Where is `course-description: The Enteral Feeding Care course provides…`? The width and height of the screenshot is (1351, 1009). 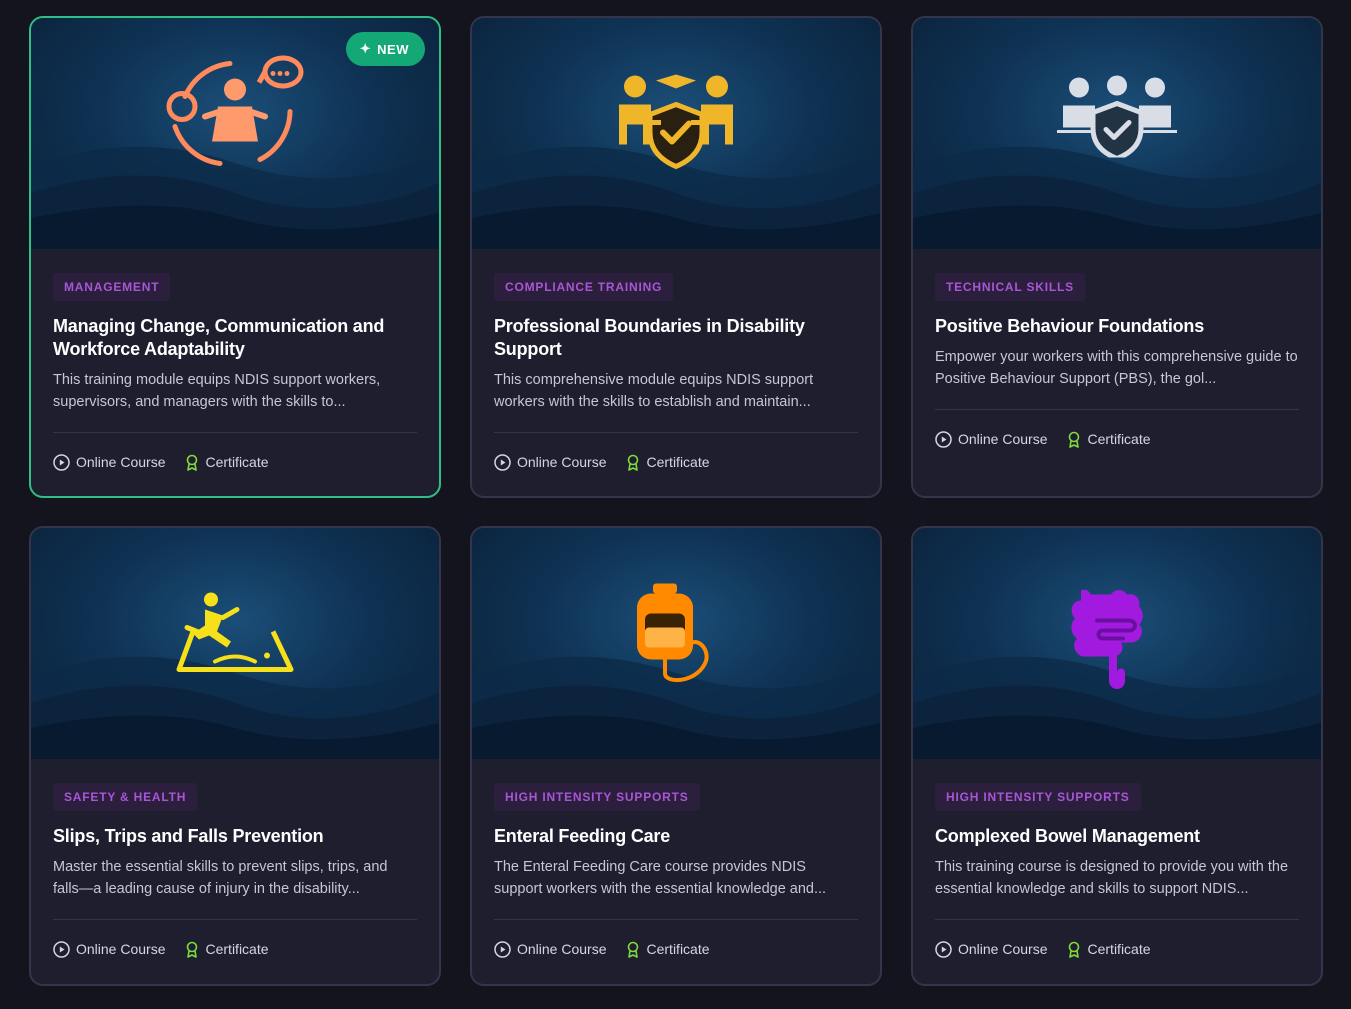
course-description: The Enteral Feeding Care course provides… is located at coordinates (660, 878).